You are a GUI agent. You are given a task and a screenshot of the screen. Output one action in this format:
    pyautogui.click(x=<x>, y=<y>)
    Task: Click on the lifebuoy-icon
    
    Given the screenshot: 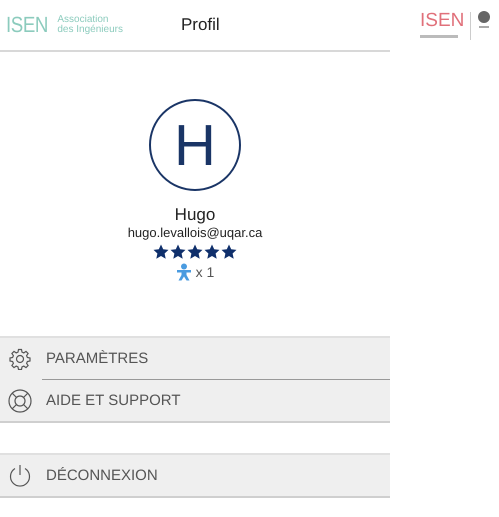 What is the action you would take?
    pyautogui.click(x=20, y=400)
    